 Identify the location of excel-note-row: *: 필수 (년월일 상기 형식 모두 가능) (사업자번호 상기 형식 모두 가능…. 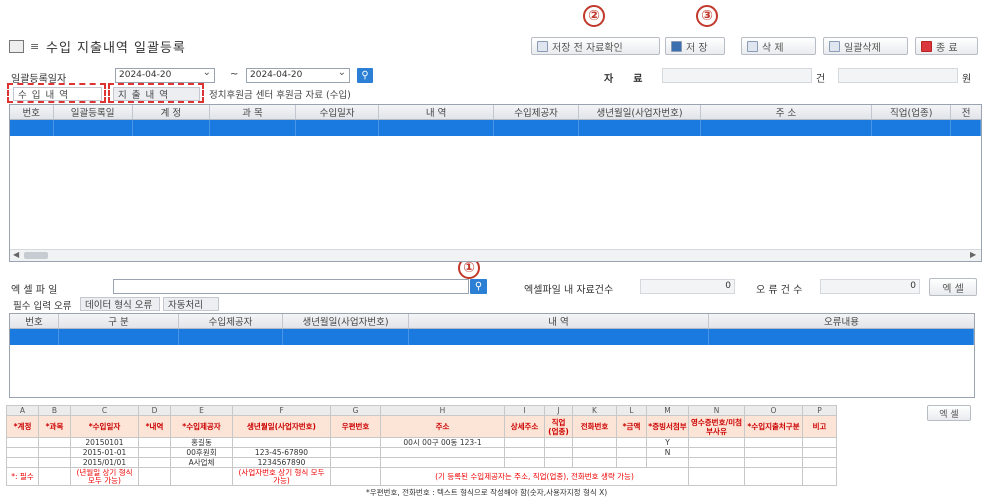
(421, 476).